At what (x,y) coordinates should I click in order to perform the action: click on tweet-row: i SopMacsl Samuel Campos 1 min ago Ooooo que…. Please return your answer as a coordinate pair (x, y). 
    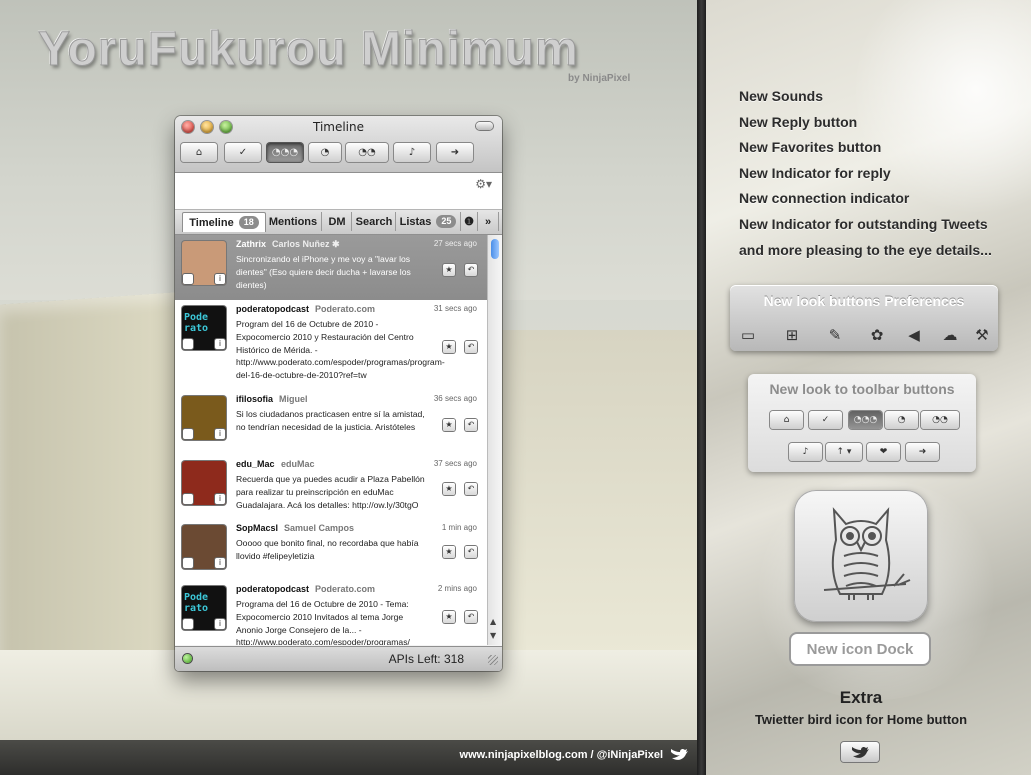
    Looking at the image, I should click on (331, 550).